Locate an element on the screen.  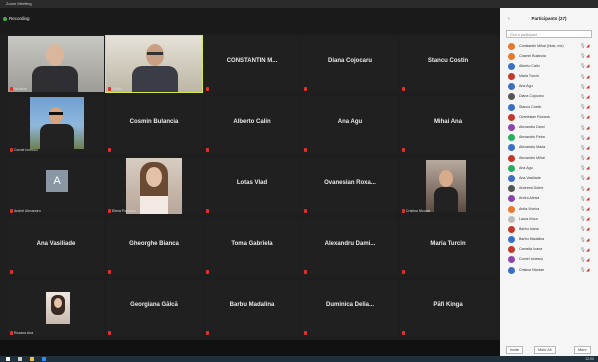
mute-all-button: Mute All is located at coordinates (545, 350).